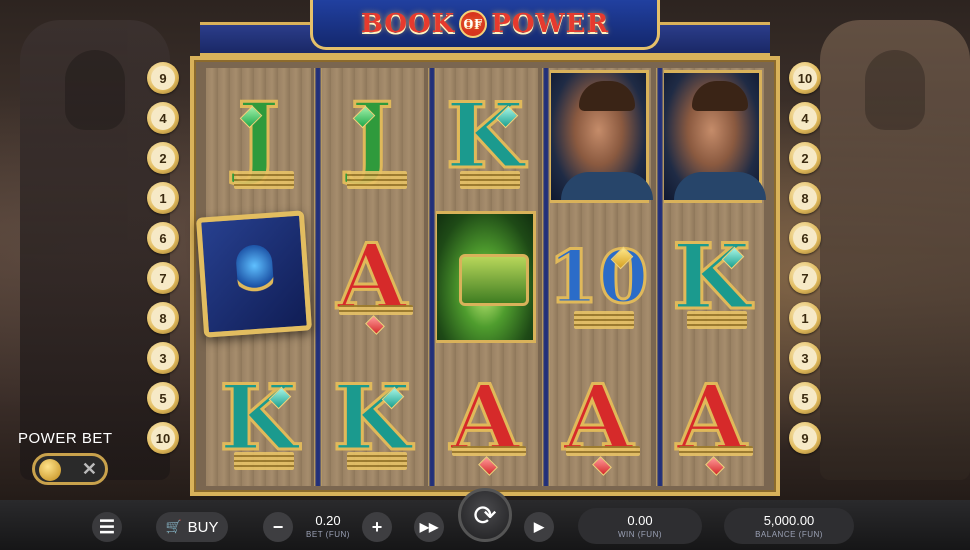  I want to click on symbol-10: 10, so click(598, 277).